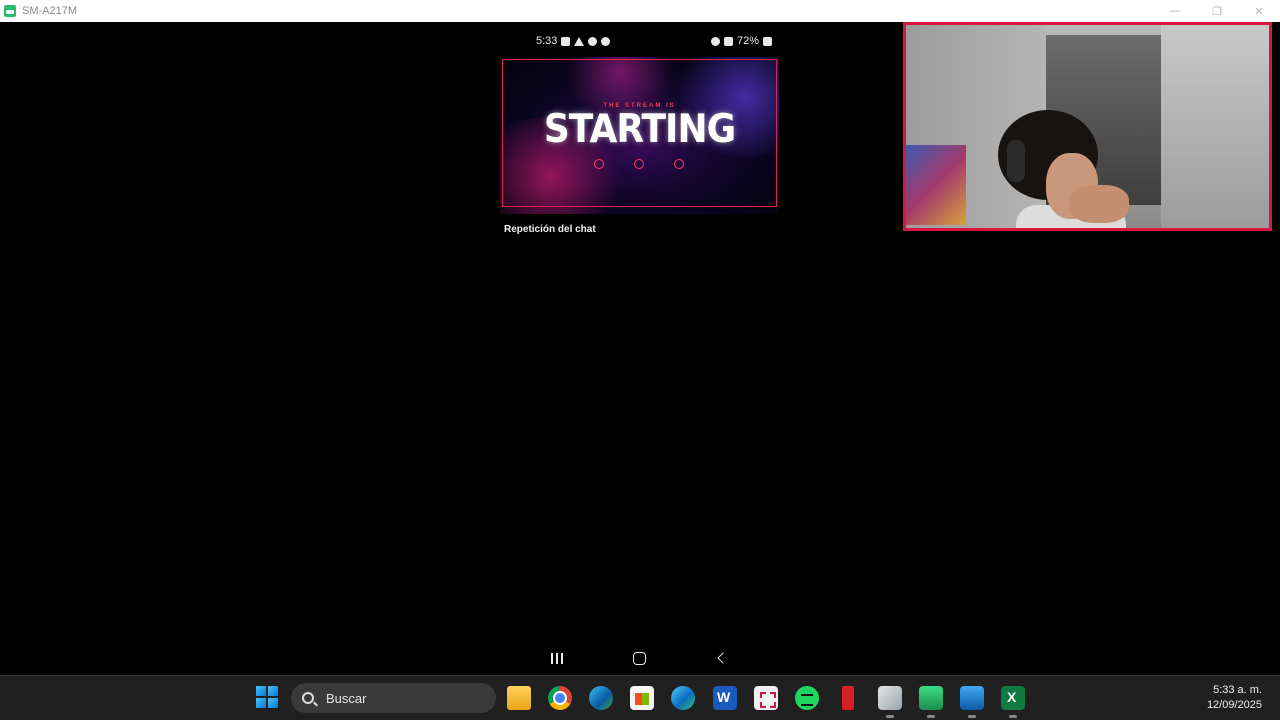  I want to click on video-headline: STARTING, so click(639, 129).